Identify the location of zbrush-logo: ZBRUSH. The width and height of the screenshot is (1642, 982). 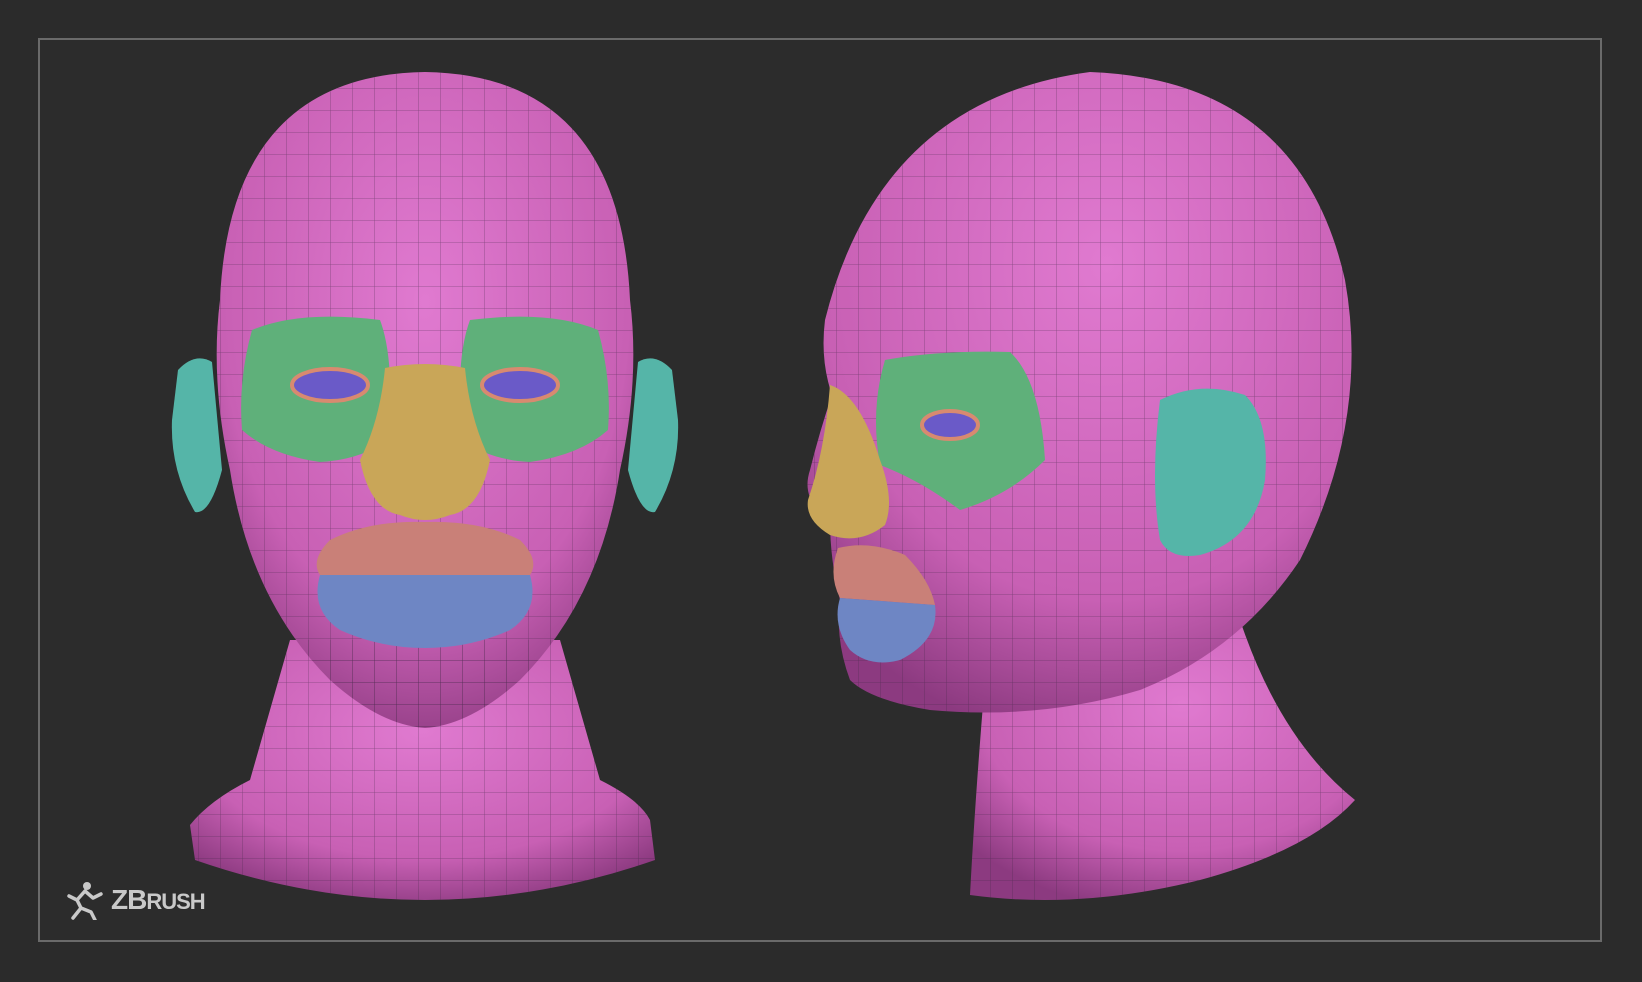
(130, 900).